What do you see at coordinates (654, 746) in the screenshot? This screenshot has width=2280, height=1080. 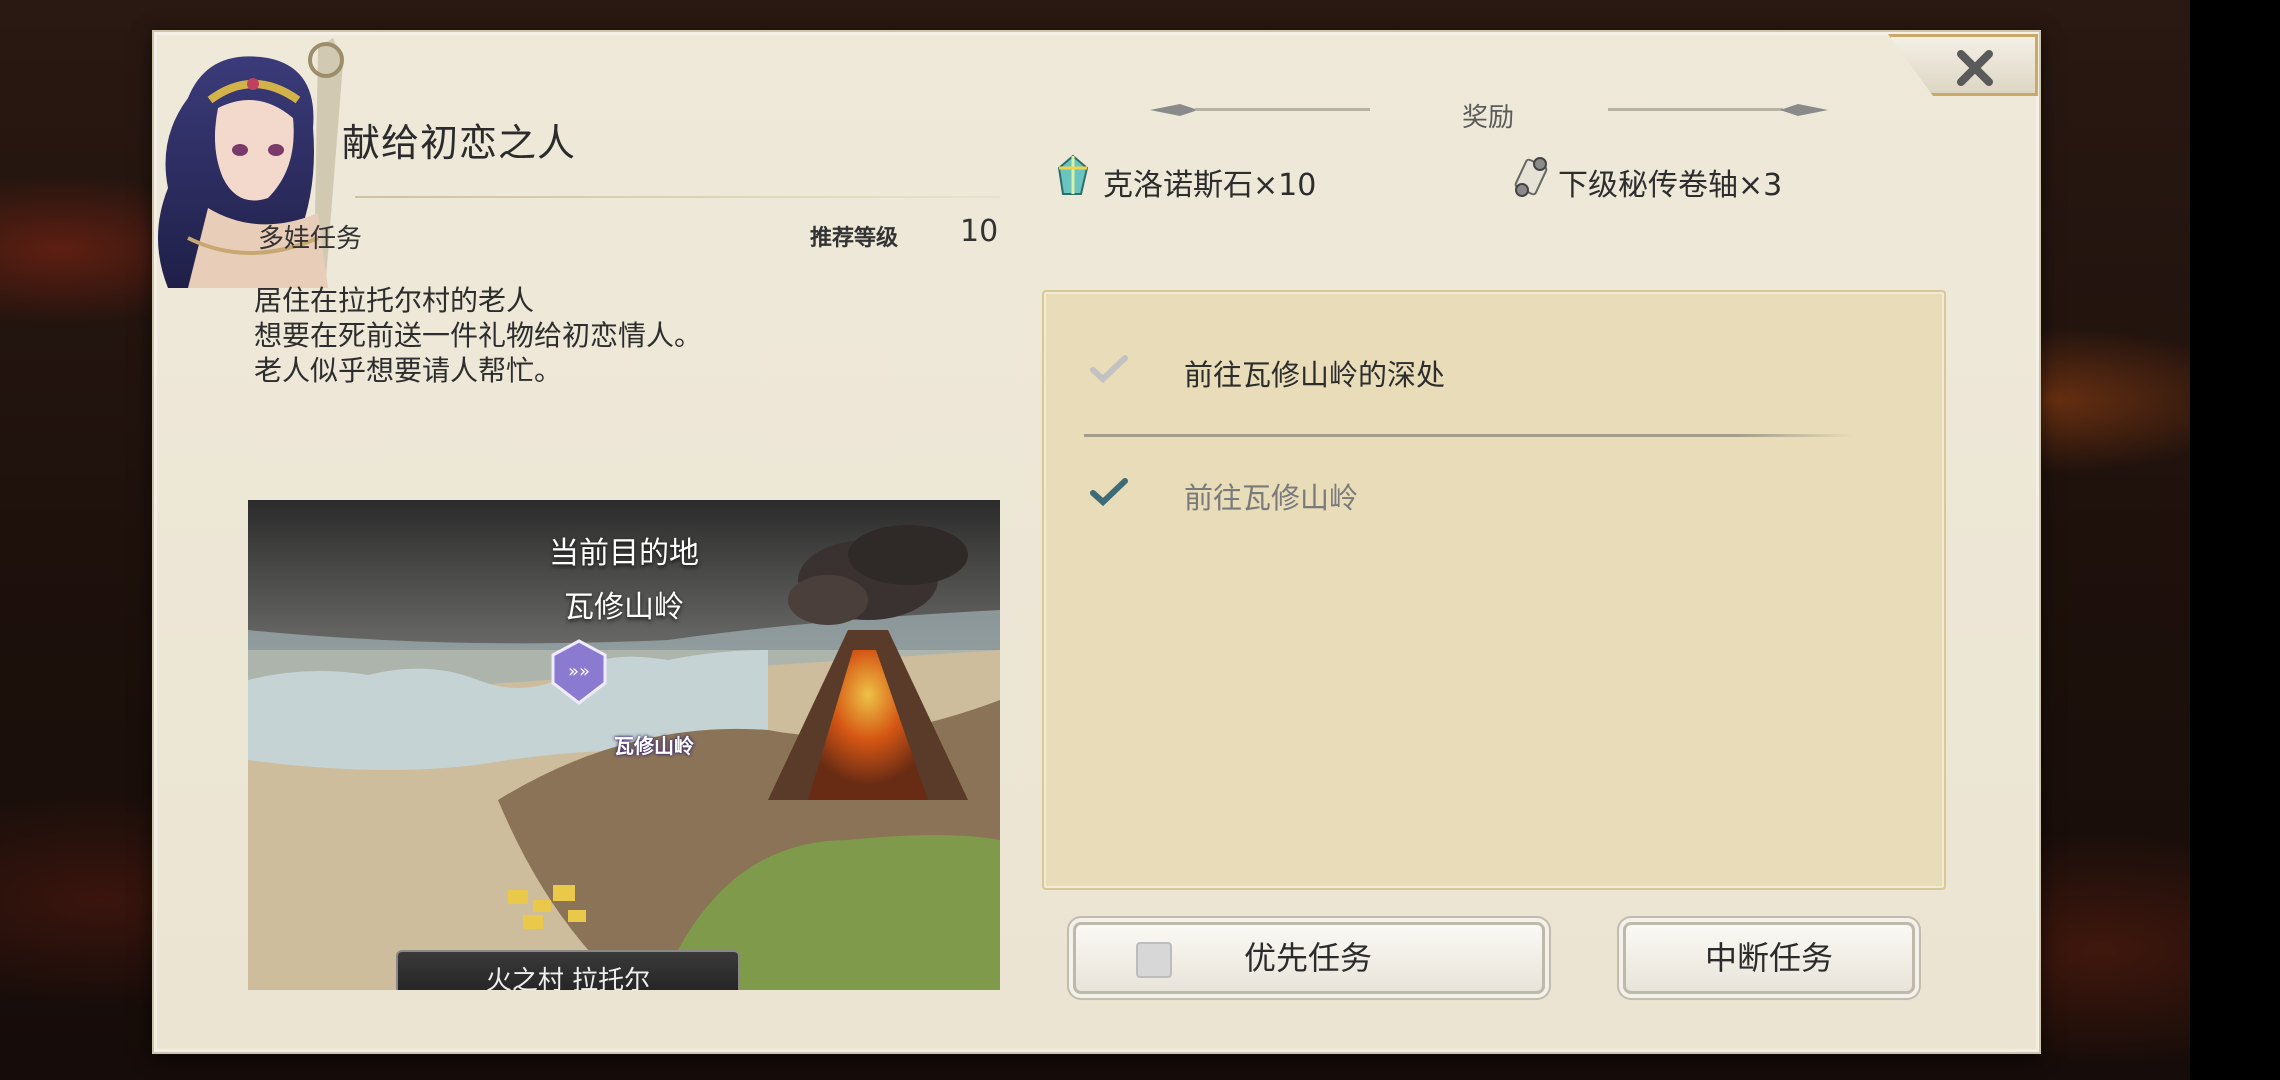 I see `map-marker-label: 瓦修山岭` at bounding box center [654, 746].